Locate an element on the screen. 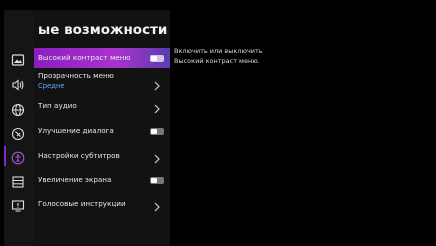 The height and width of the screenshot is (246, 436). menu-item-high-contrast: Высокий контраст меню is located at coordinates (102, 58).